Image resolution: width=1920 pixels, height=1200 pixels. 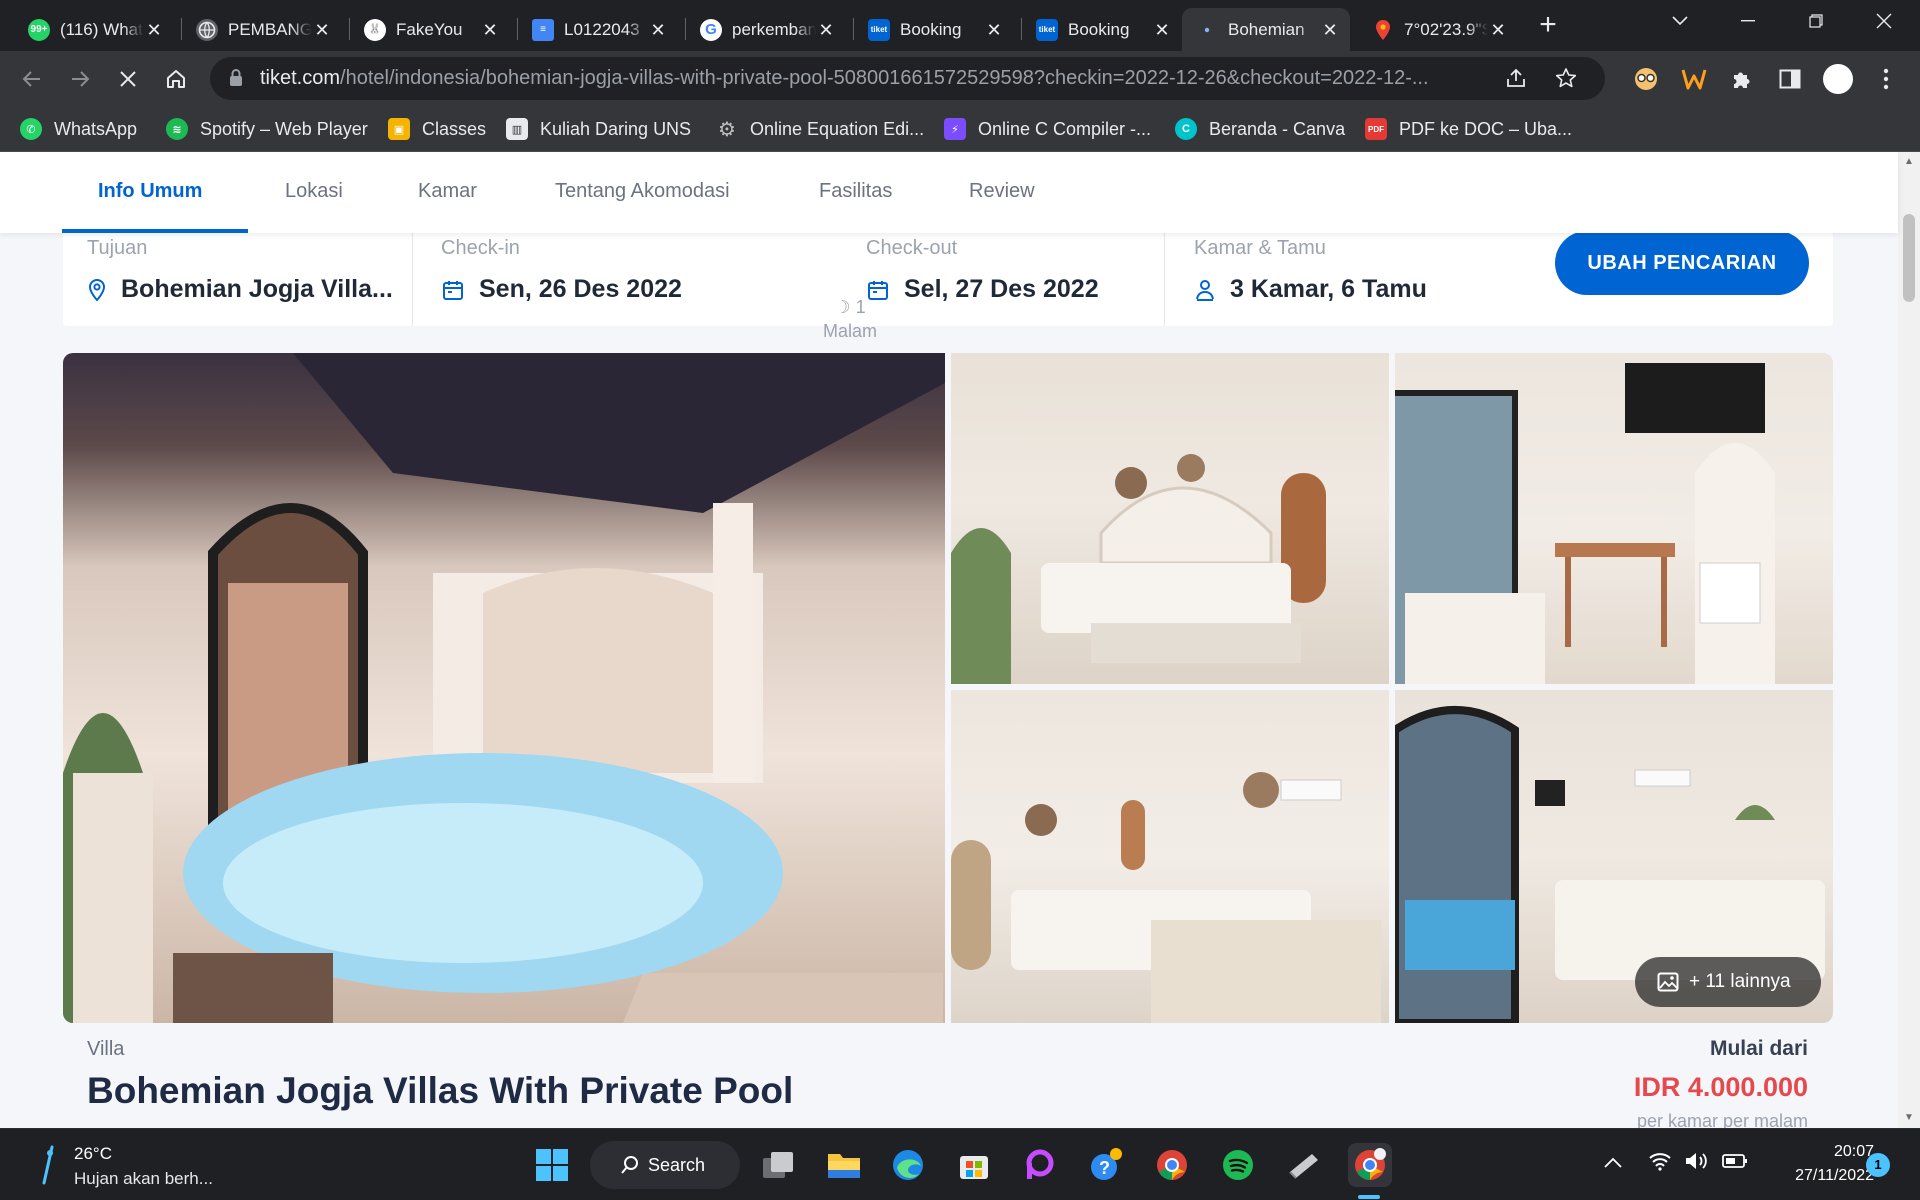 I want to click on bookmark-whatsapp: ✆ WhatsApp, so click(x=78, y=129).